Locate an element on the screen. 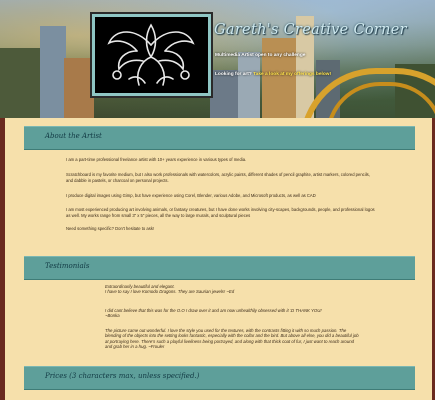 The image size is (435, 400). testimonial-text: ~Bonka is located at coordinates (112, 316).